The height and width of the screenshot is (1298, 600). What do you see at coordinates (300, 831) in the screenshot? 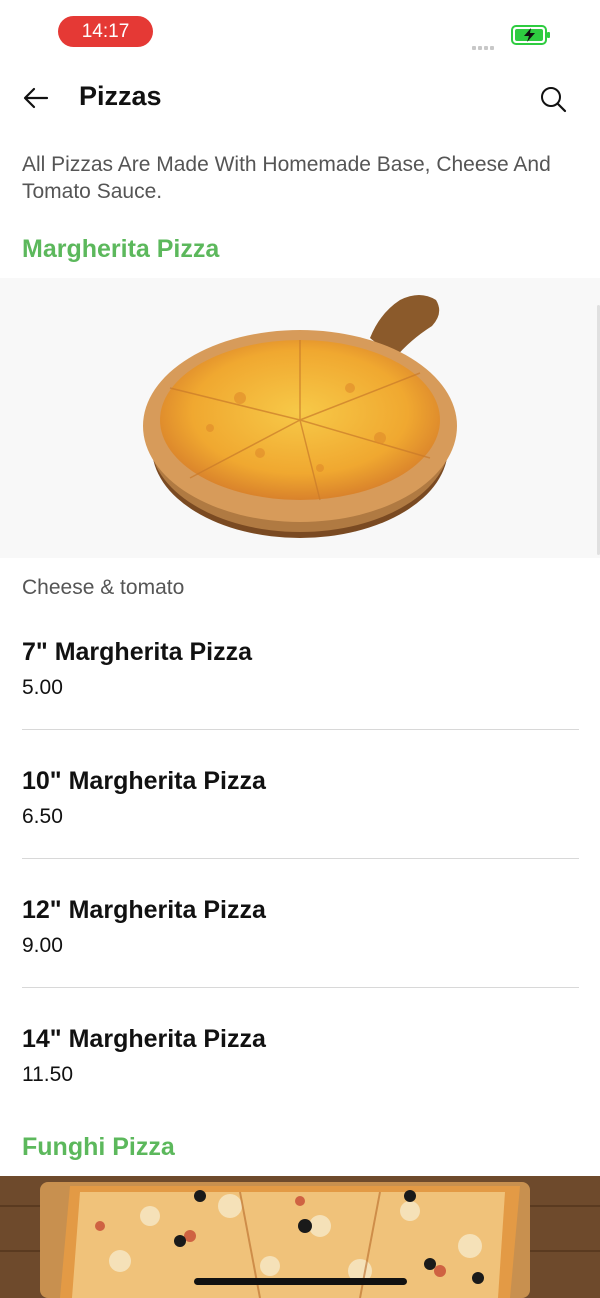
I see `menu-item: 10" Margherita Pizza 6.50` at bounding box center [300, 831].